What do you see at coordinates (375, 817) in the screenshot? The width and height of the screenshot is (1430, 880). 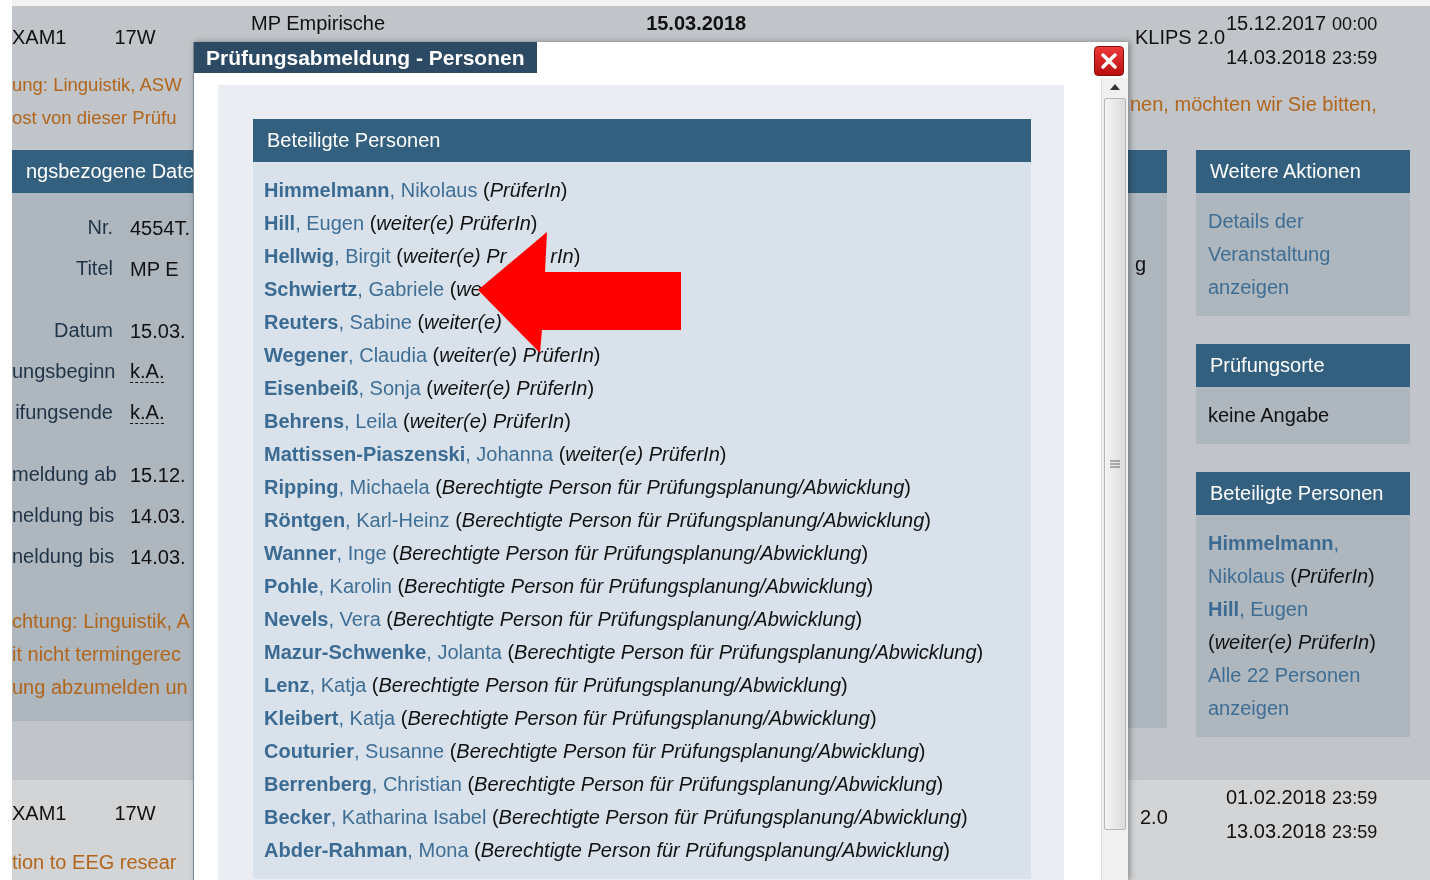 I see `person-link: Becker, Katharina Isabel` at bounding box center [375, 817].